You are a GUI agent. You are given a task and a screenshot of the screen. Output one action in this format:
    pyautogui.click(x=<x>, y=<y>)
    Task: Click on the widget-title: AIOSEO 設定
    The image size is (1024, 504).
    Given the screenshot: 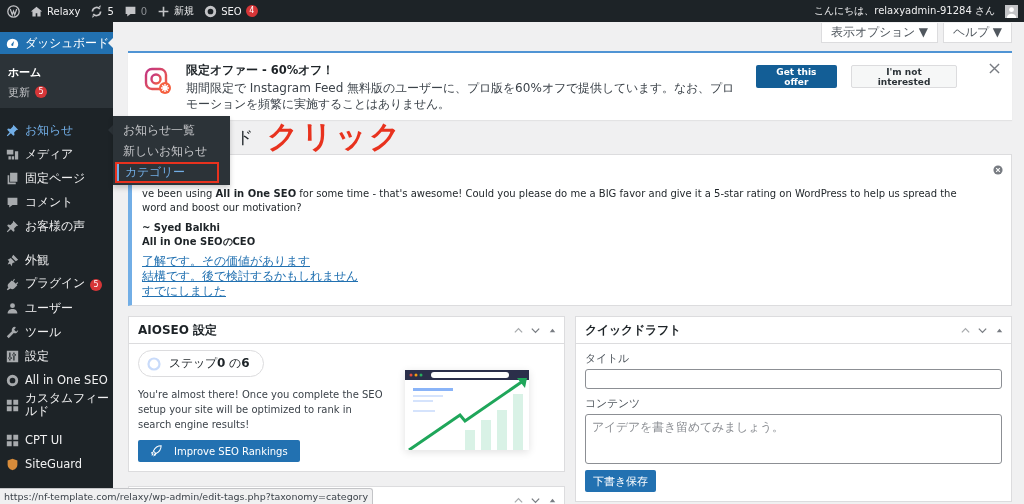 What is the action you would take?
    pyautogui.click(x=178, y=330)
    